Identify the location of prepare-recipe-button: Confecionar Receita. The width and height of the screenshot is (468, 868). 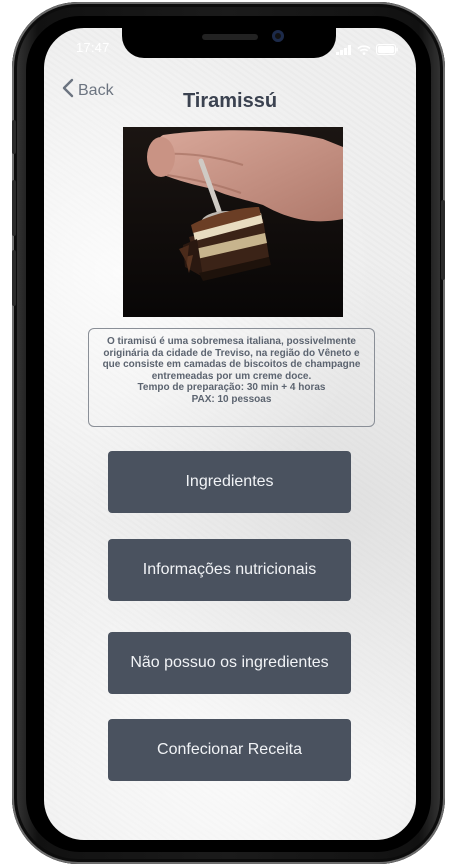
(229, 750).